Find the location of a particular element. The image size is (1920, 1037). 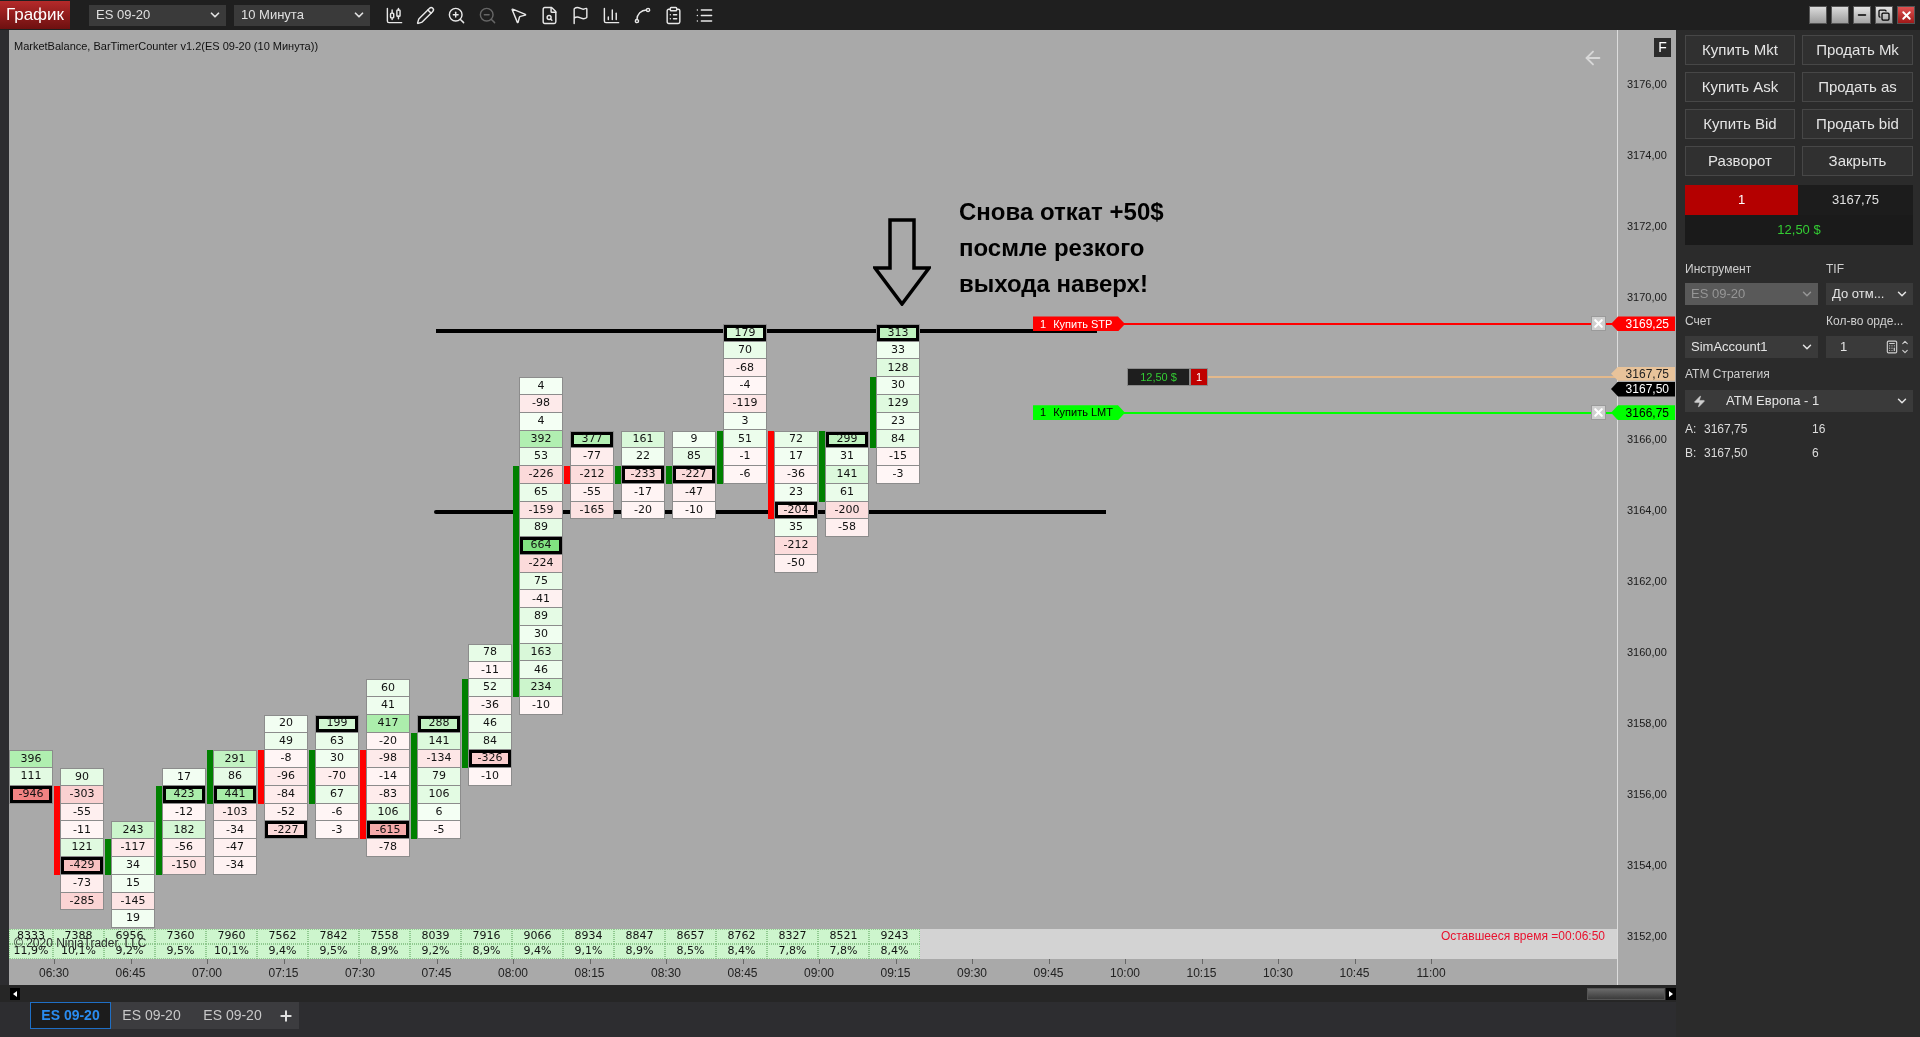

clipboard-icon is located at coordinates (673, 15).